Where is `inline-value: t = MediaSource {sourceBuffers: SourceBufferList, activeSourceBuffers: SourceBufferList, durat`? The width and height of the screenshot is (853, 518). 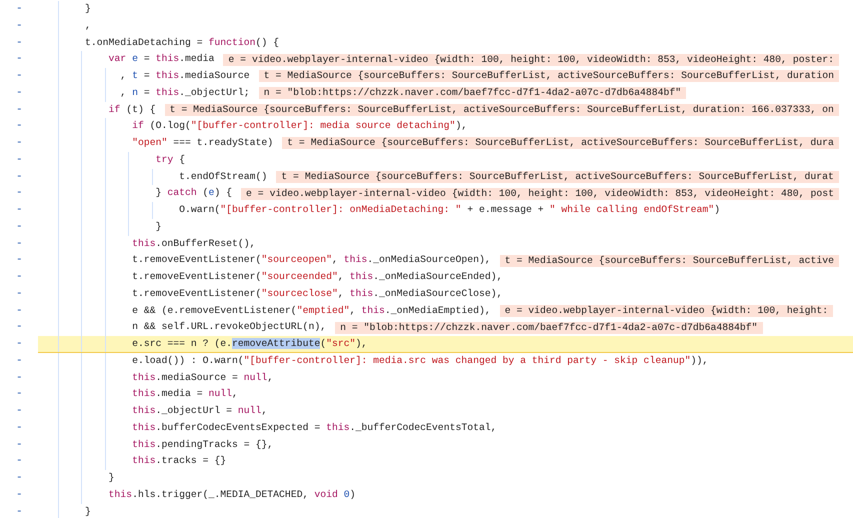 inline-value: t = MediaSource {sourceBuffers: SourceBufferList, activeSourceBuffers: SourceBufferList, durat is located at coordinates (557, 176).